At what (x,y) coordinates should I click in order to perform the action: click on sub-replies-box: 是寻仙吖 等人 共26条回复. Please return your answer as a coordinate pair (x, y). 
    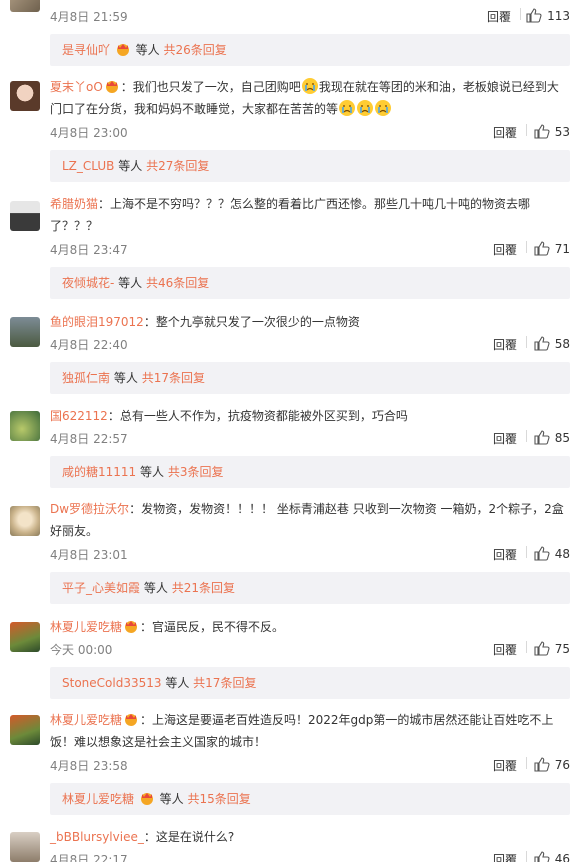
    Looking at the image, I should click on (310, 50).